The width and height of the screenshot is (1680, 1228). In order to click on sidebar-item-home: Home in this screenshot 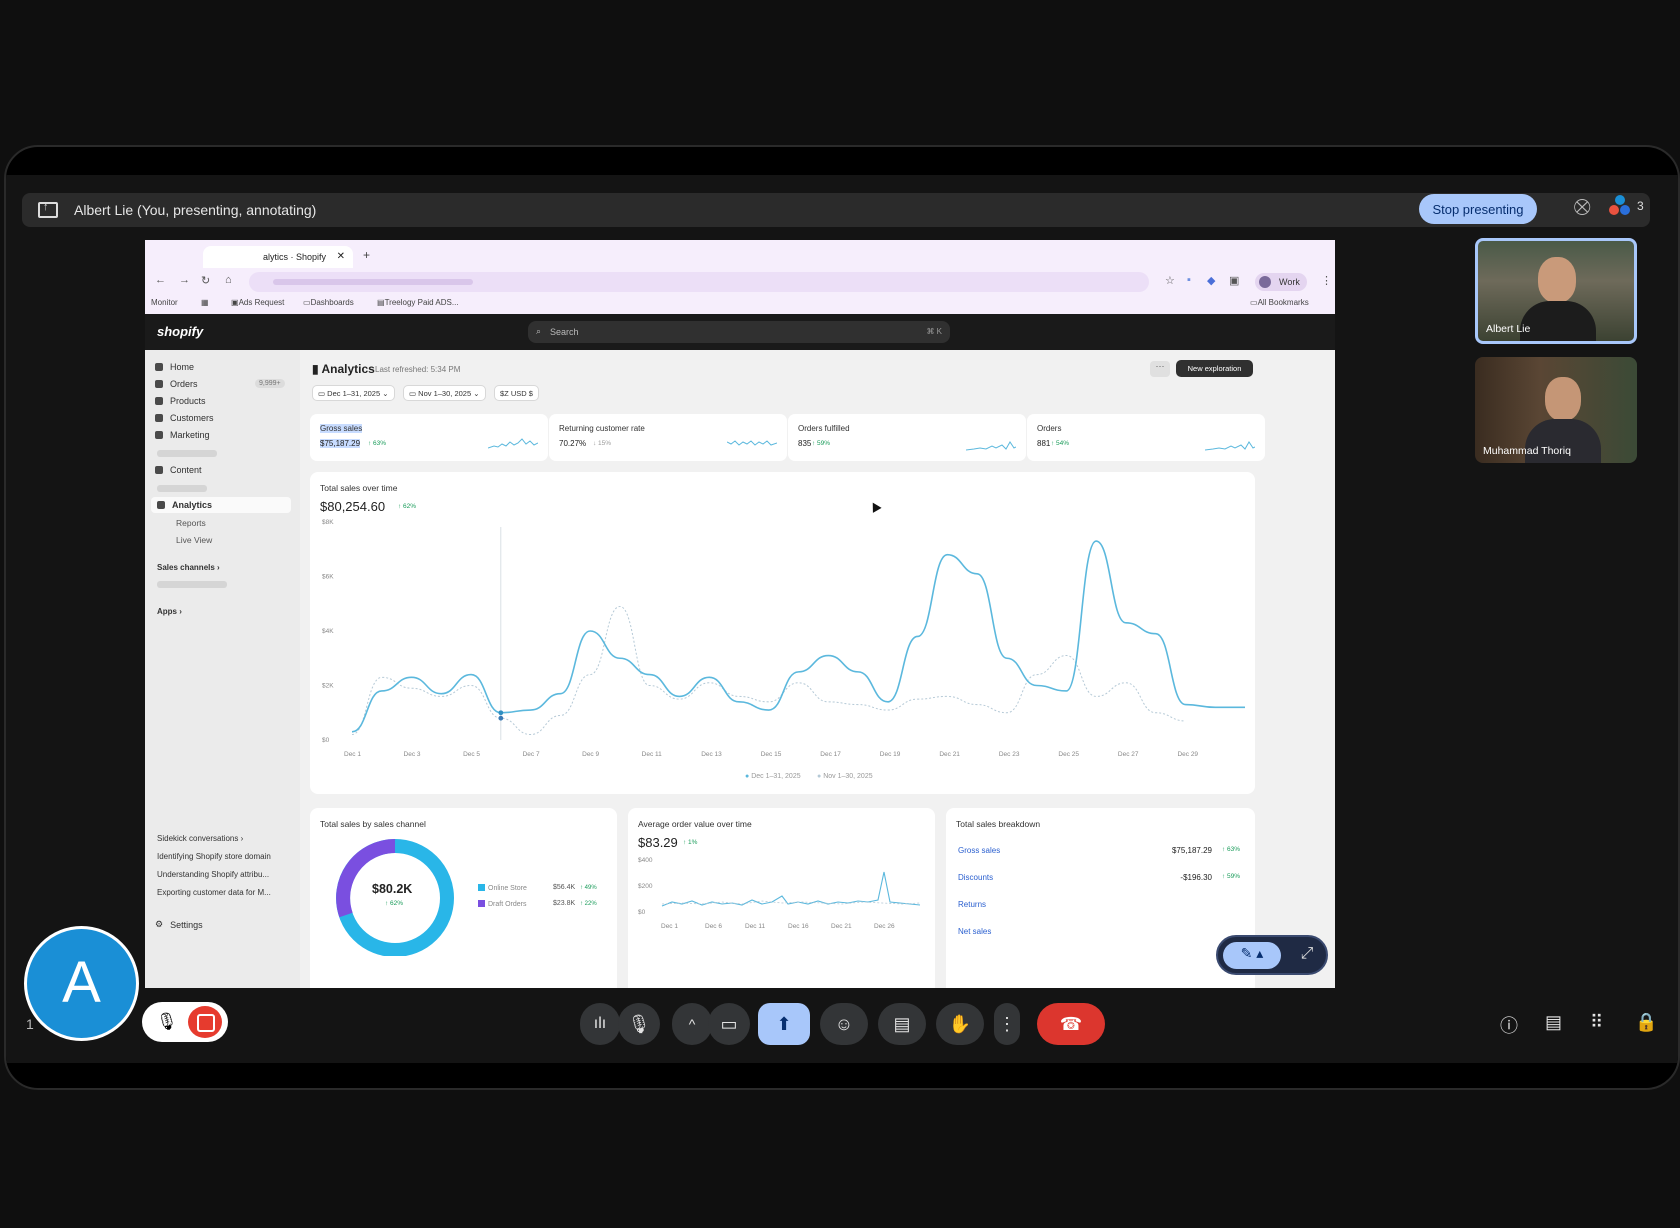, I will do `click(174, 367)`.